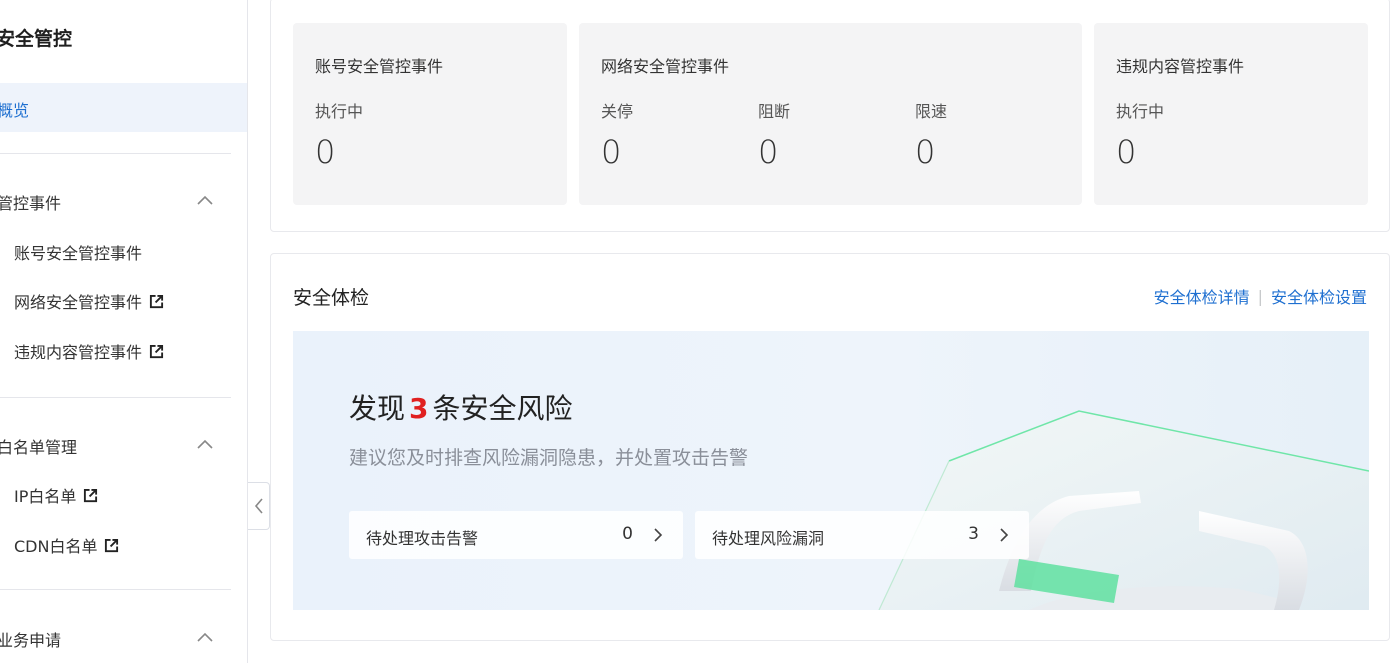 The height and width of the screenshot is (663, 1400). I want to click on pending-attack-alerts: 待处理攻击告警 0, so click(516, 535).